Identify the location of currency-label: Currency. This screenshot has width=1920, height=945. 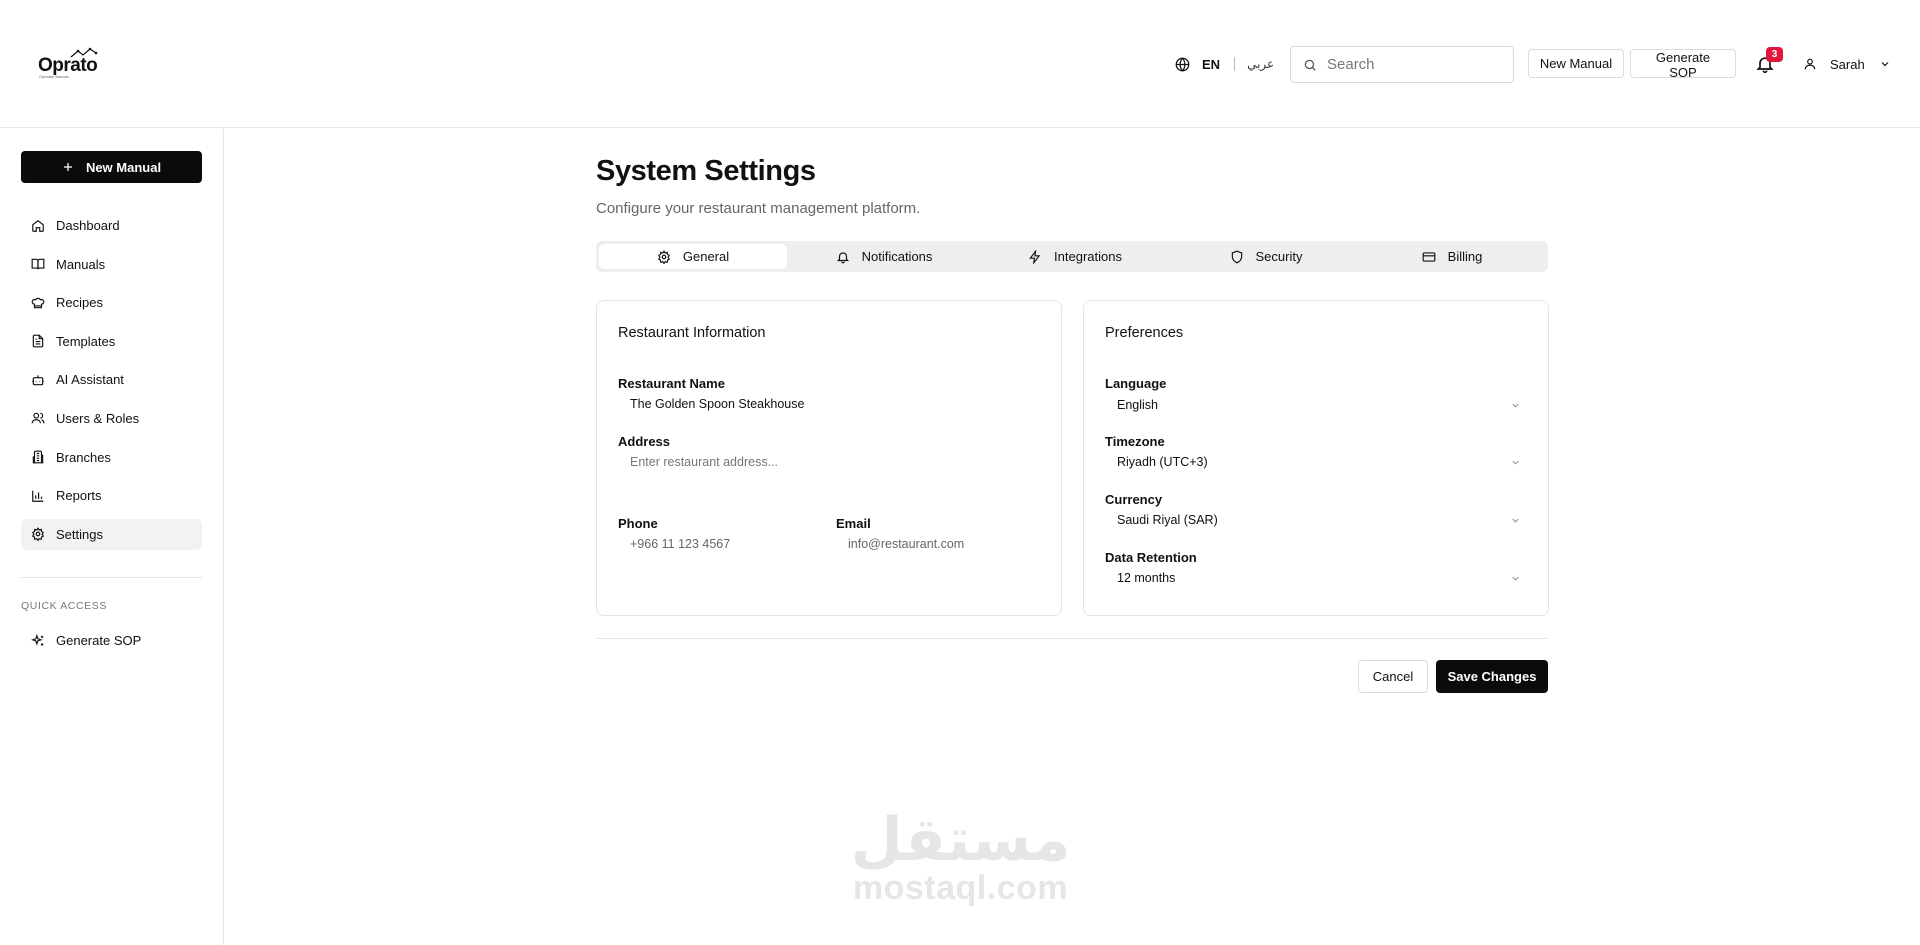
(1134, 499).